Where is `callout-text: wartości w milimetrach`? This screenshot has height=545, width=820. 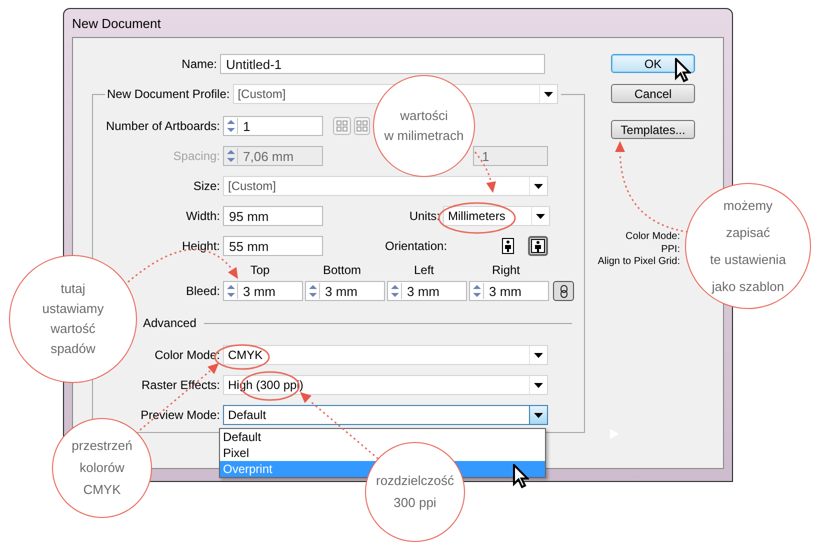 callout-text: wartości w milimetrach is located at coordinates (424, 126).